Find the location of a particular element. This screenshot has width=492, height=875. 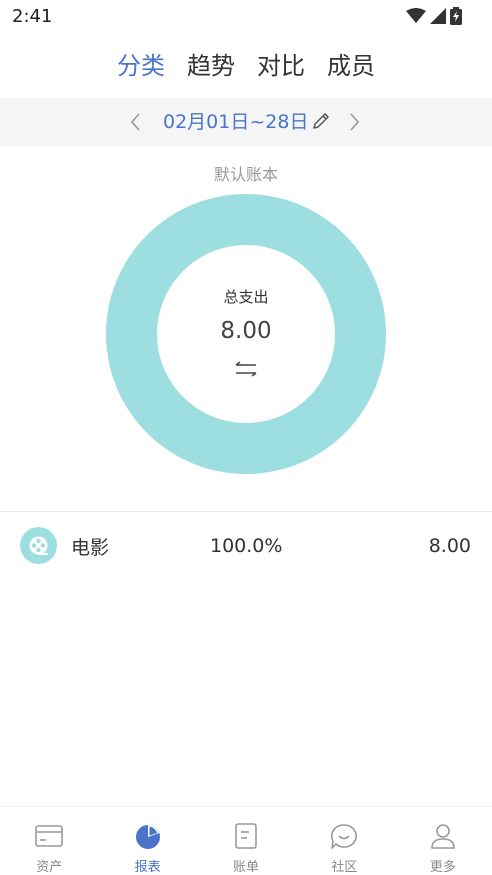

date-range: 02月01日~28日 is located at coordinates (235, 122).